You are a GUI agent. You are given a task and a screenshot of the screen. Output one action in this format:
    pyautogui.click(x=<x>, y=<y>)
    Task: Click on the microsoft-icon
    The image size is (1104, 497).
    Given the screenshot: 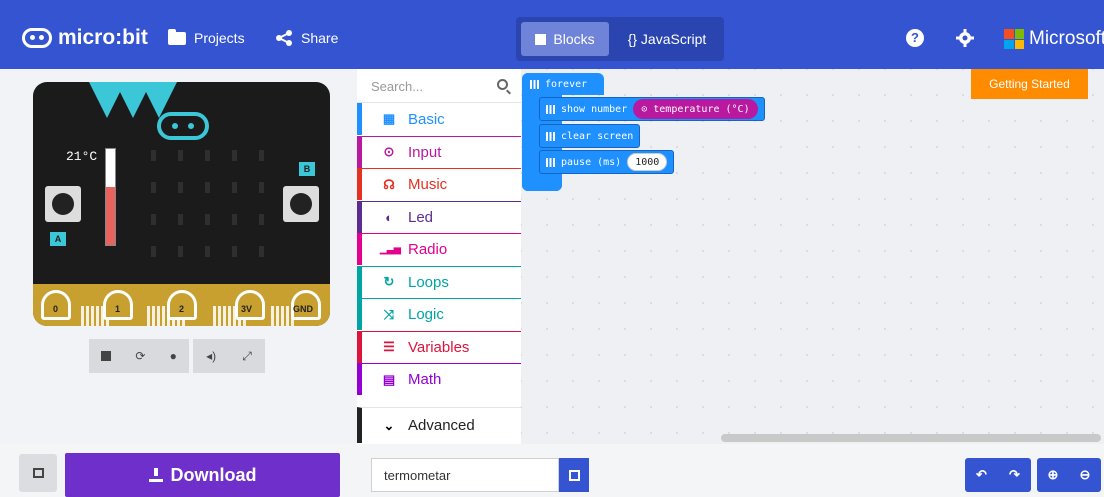 What is the action you would take?
    pyautogui.click(x=1014, y=39)
    